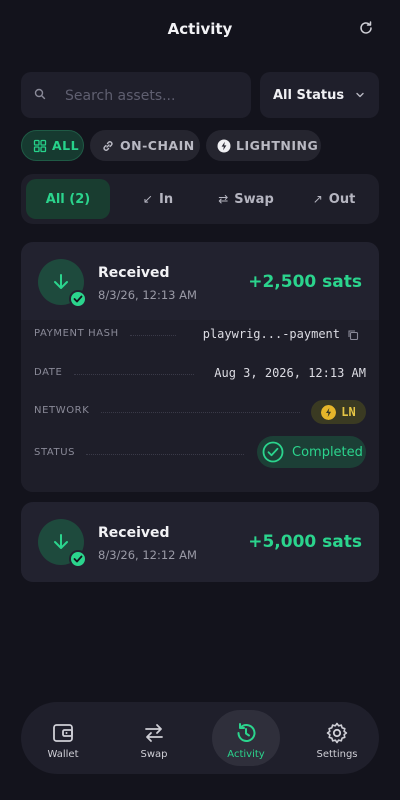 The height and width of the screenshot is (800, 400). I want to click on status-row: STATUS Completed, so click(200, 452).